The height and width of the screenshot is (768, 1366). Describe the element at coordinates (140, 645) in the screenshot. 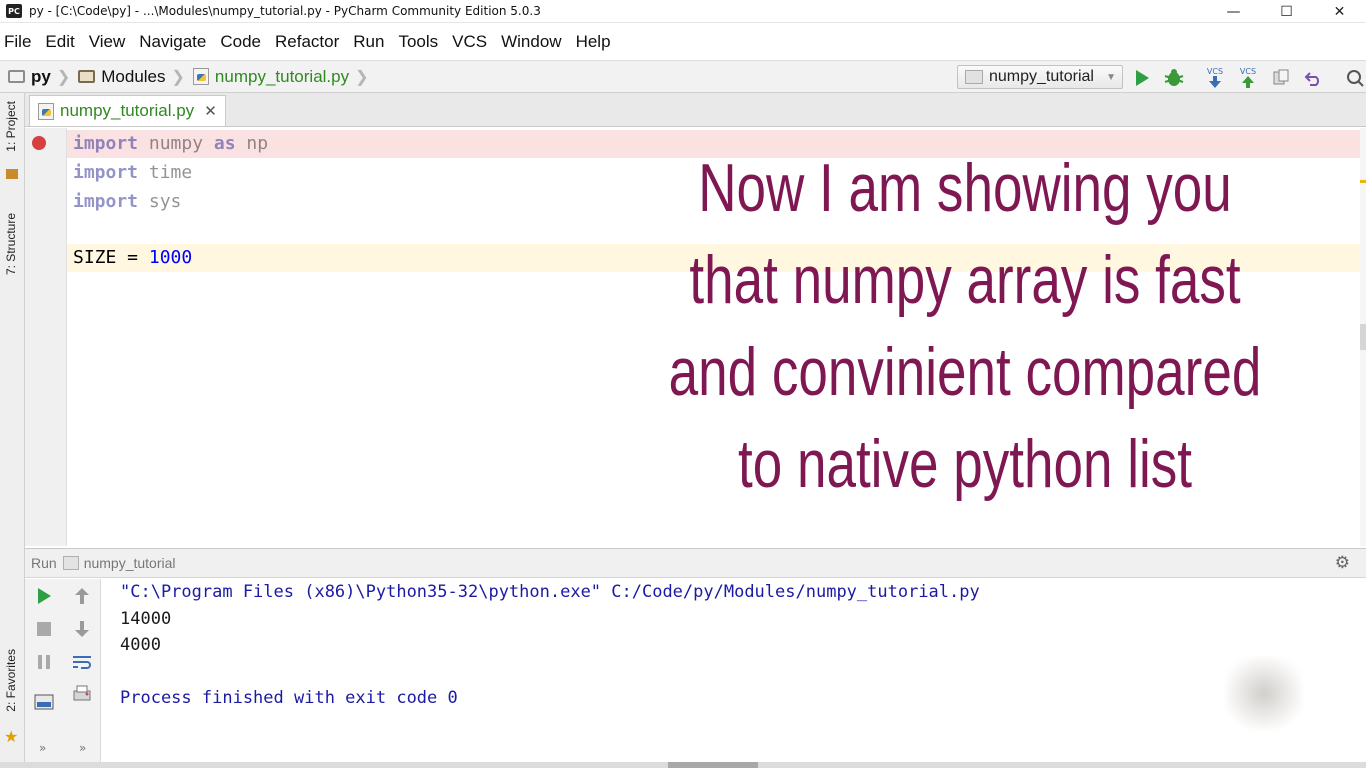

I see `console-output-line: 4000` at that location.